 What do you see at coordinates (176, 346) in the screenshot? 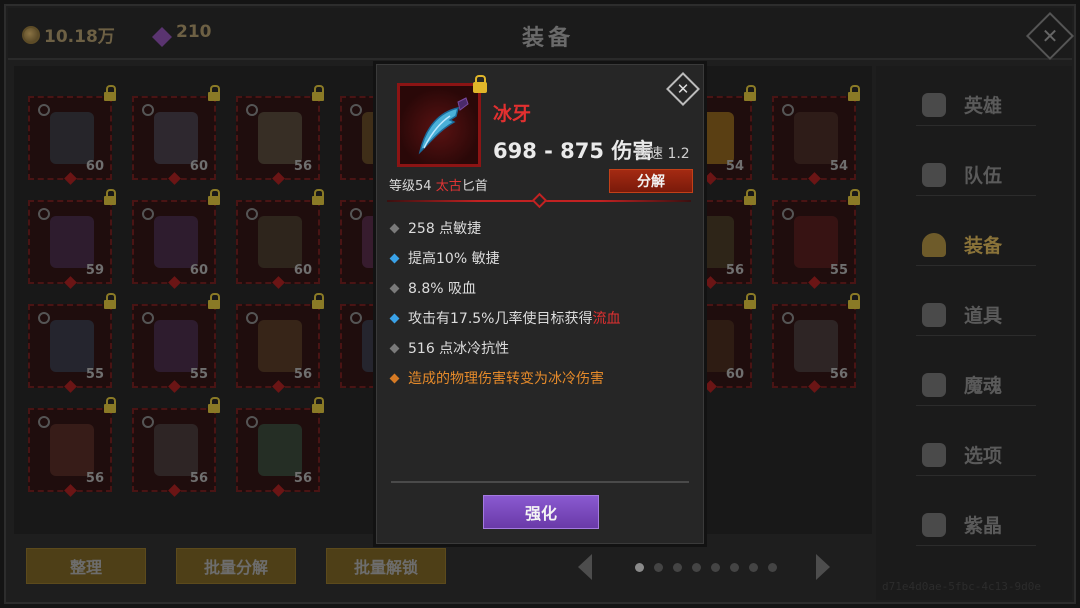
I see `gloves-icon` at bounding box center [176, 346].